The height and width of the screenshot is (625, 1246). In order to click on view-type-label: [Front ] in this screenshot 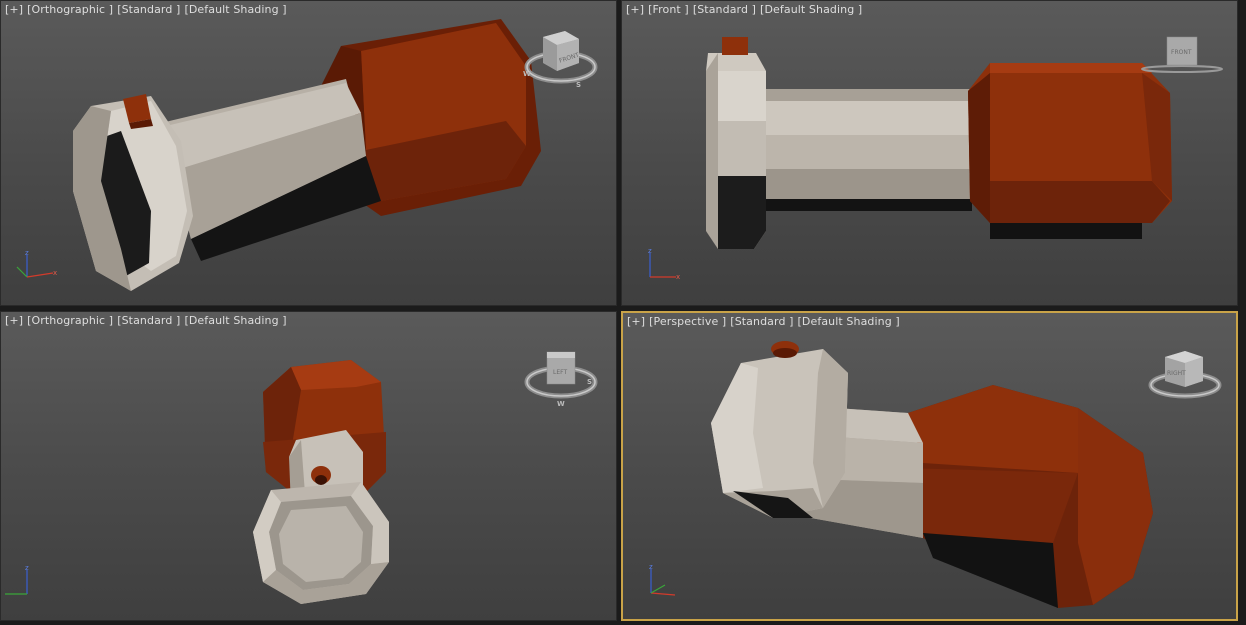, I will do `click(668, 9)`.